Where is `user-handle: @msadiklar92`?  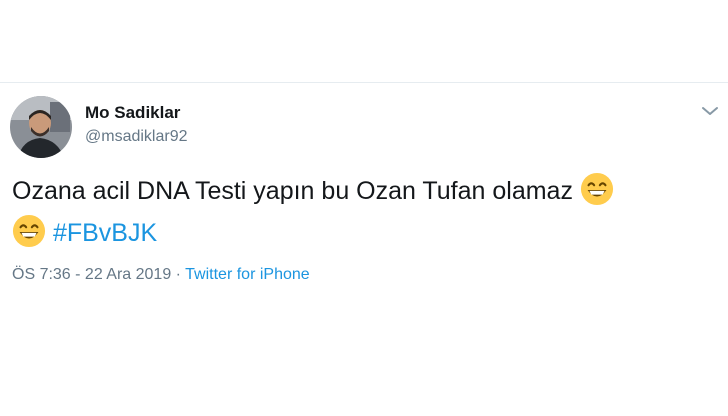
user-handle: @msadiklar92 is located at coordinates (136, 137).